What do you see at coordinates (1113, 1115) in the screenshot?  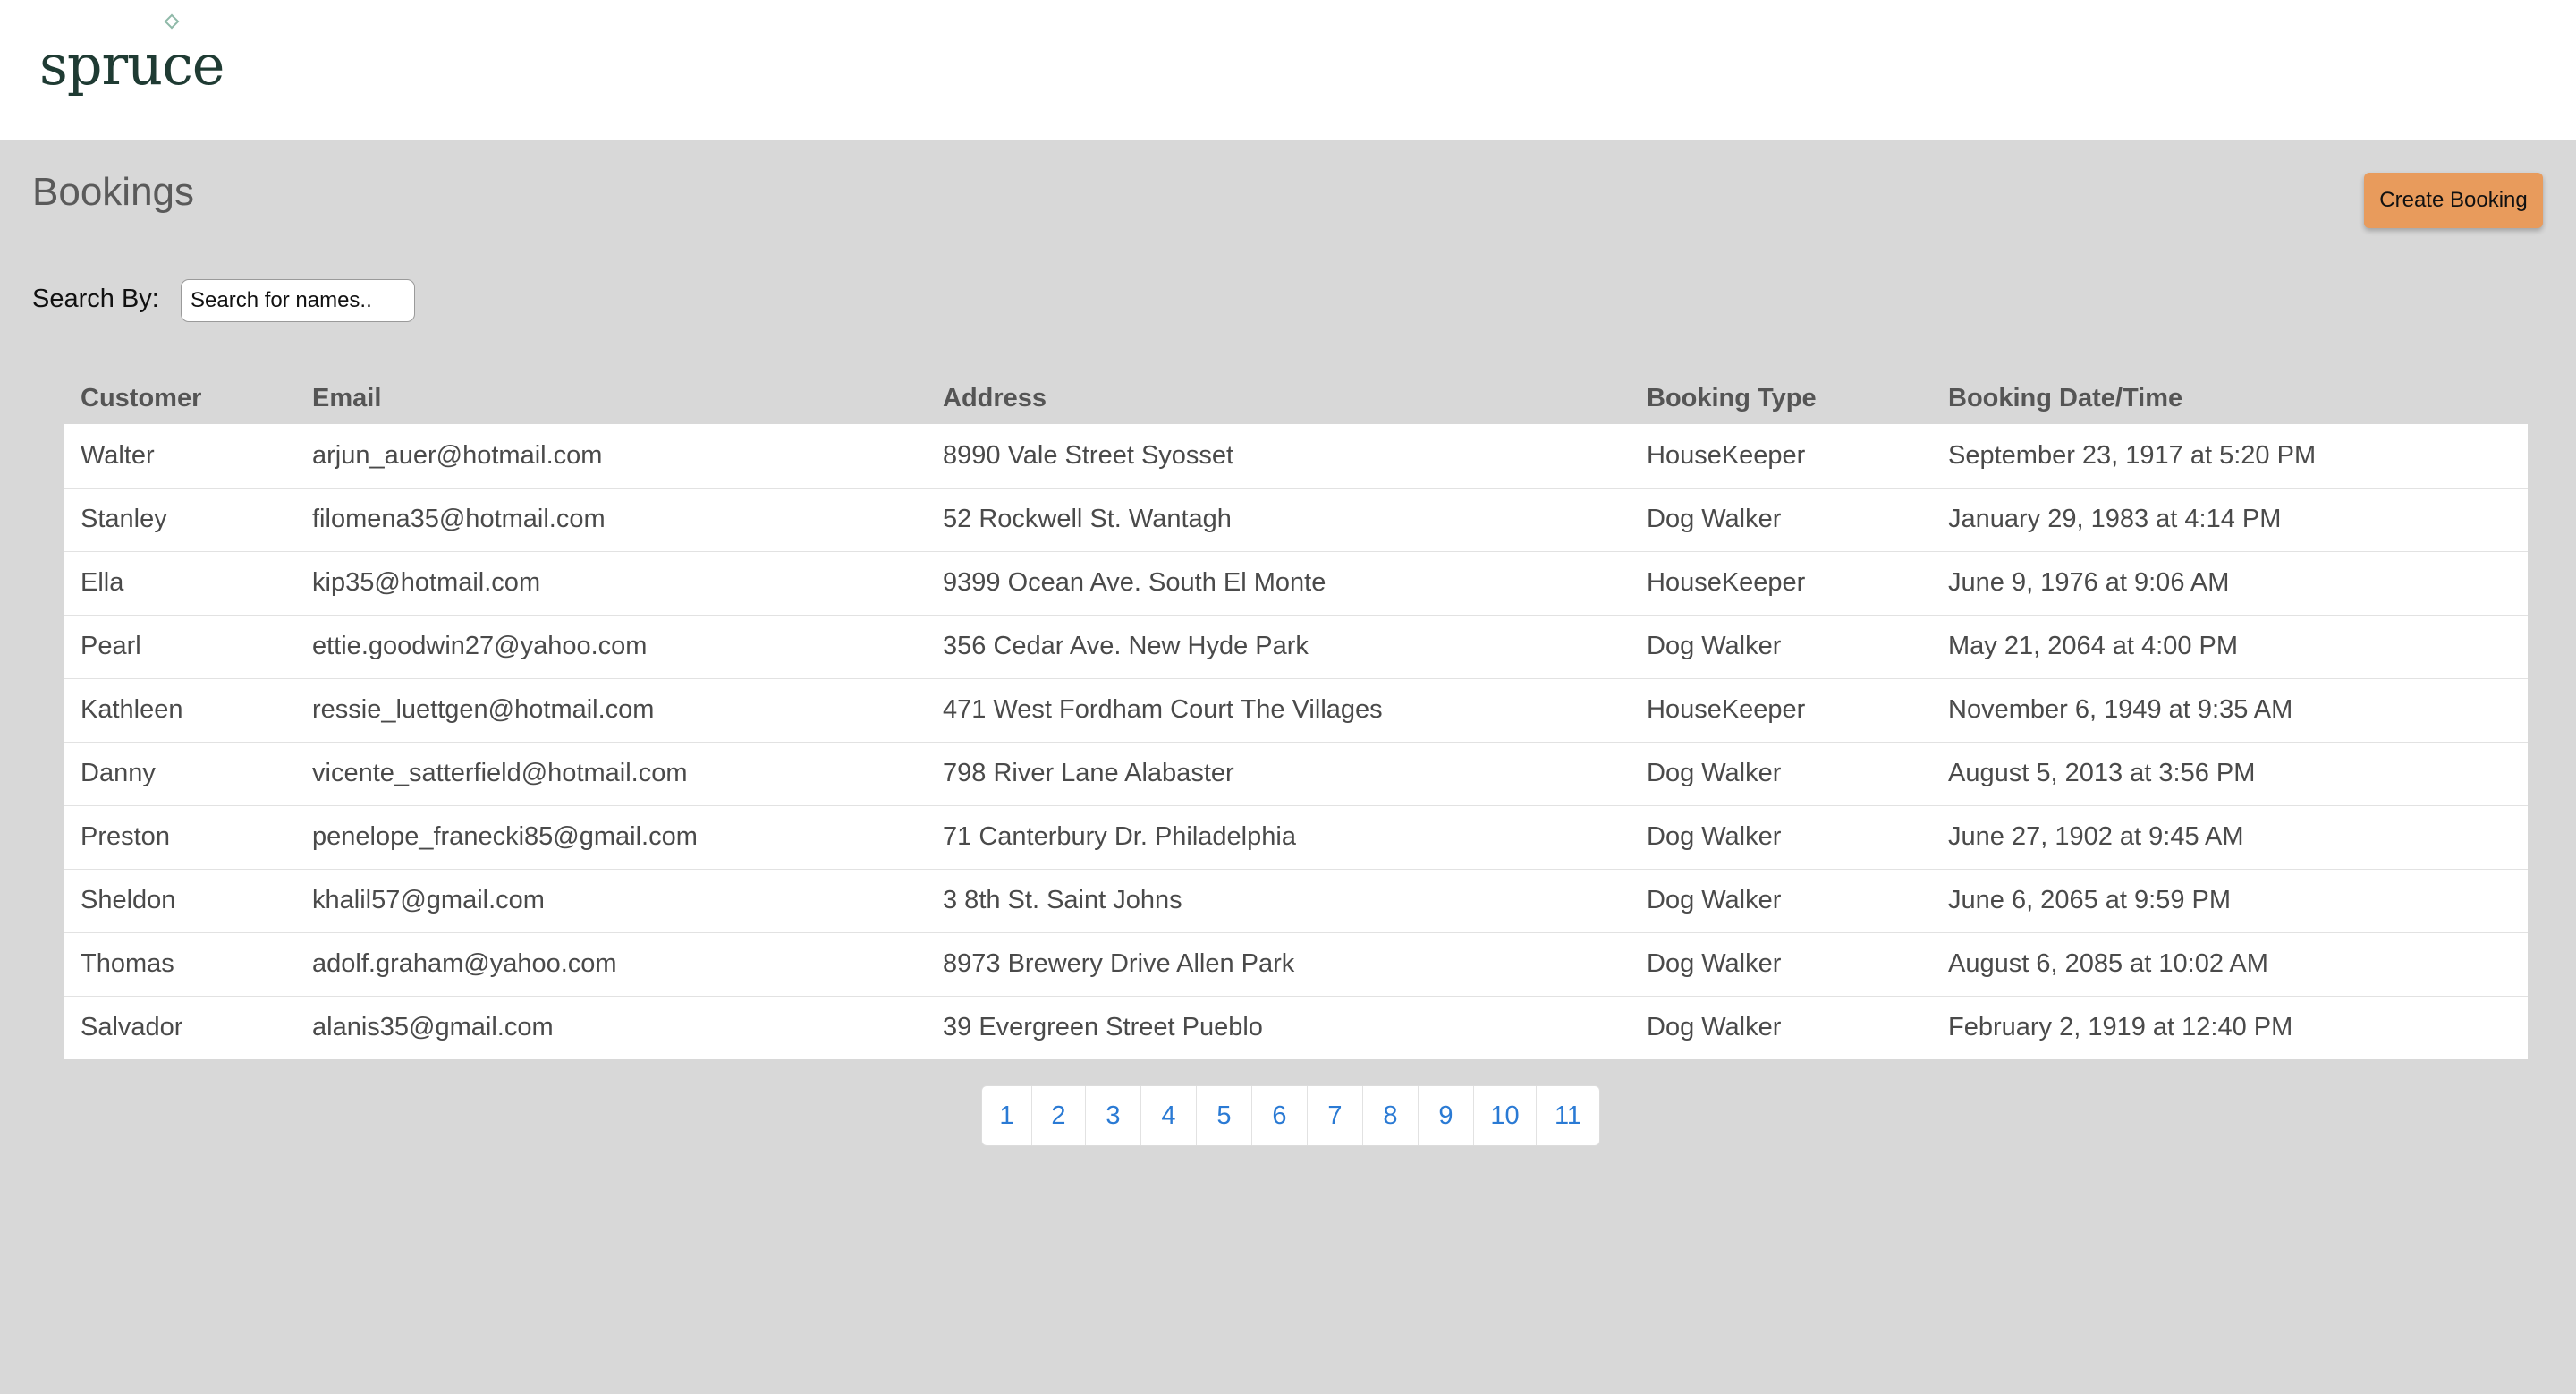 I see `page-link-3: 3` at bounding box center [1113, 1115].